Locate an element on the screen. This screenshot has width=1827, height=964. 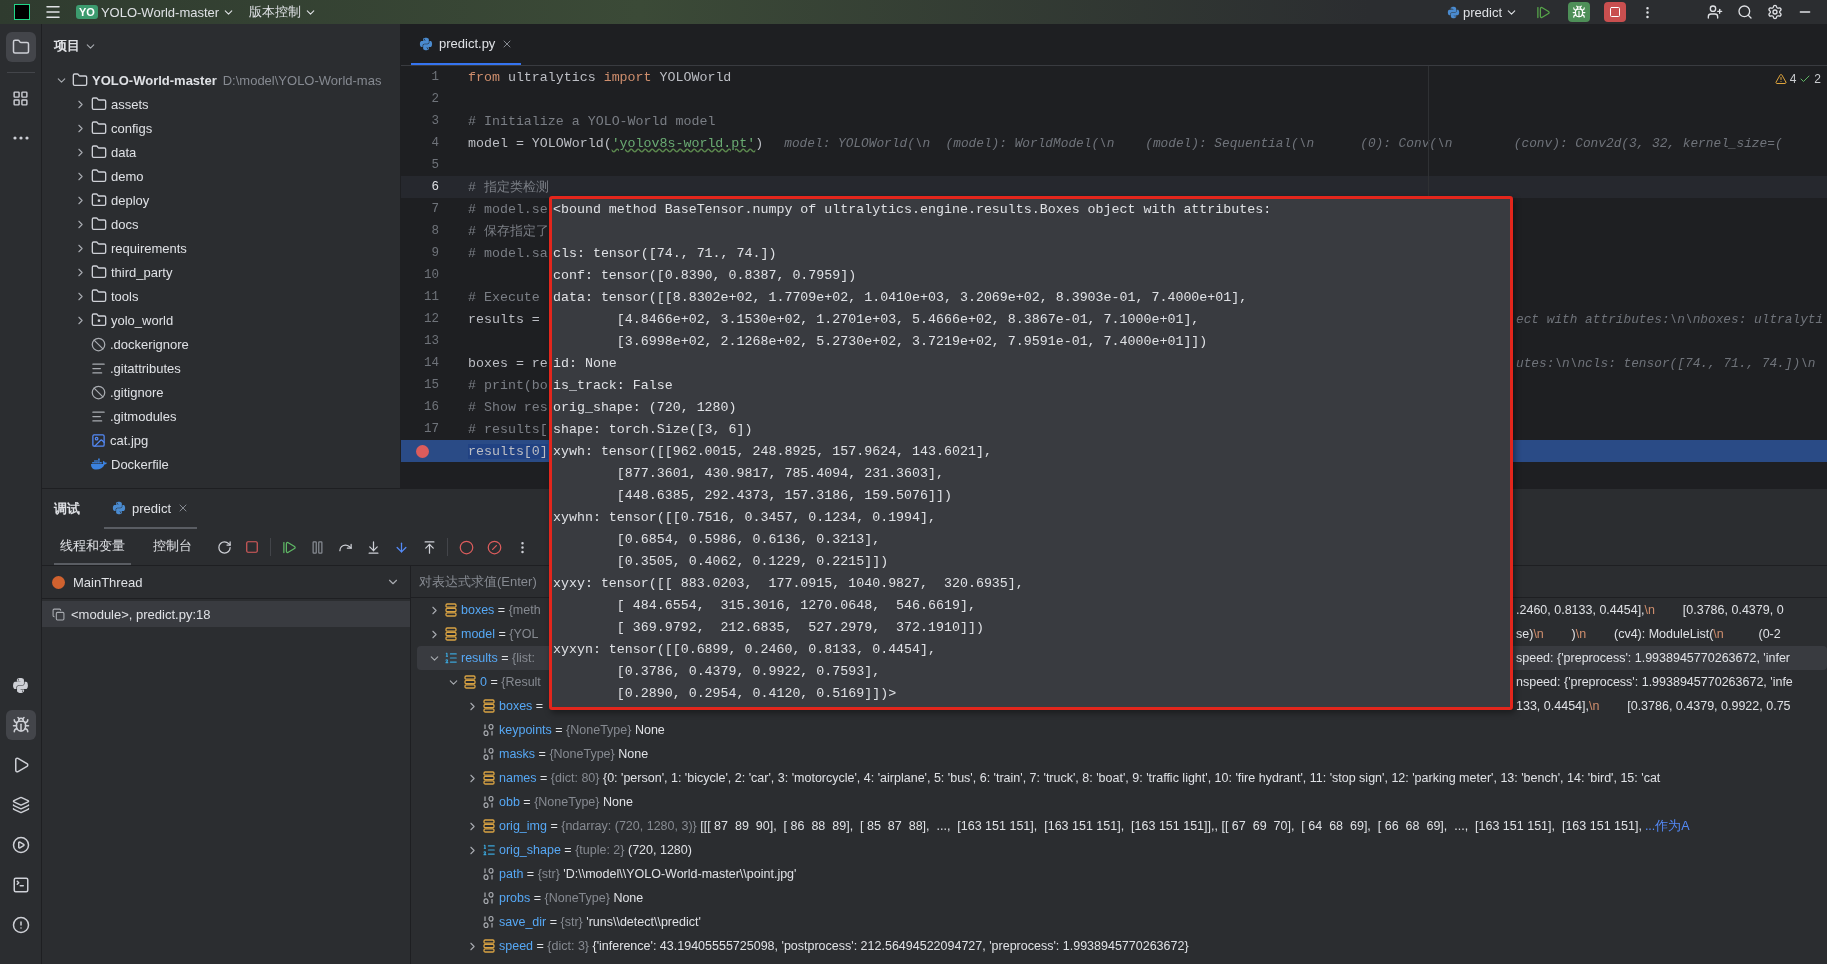
code-line: # results[ is located at coordinates (508, 429).